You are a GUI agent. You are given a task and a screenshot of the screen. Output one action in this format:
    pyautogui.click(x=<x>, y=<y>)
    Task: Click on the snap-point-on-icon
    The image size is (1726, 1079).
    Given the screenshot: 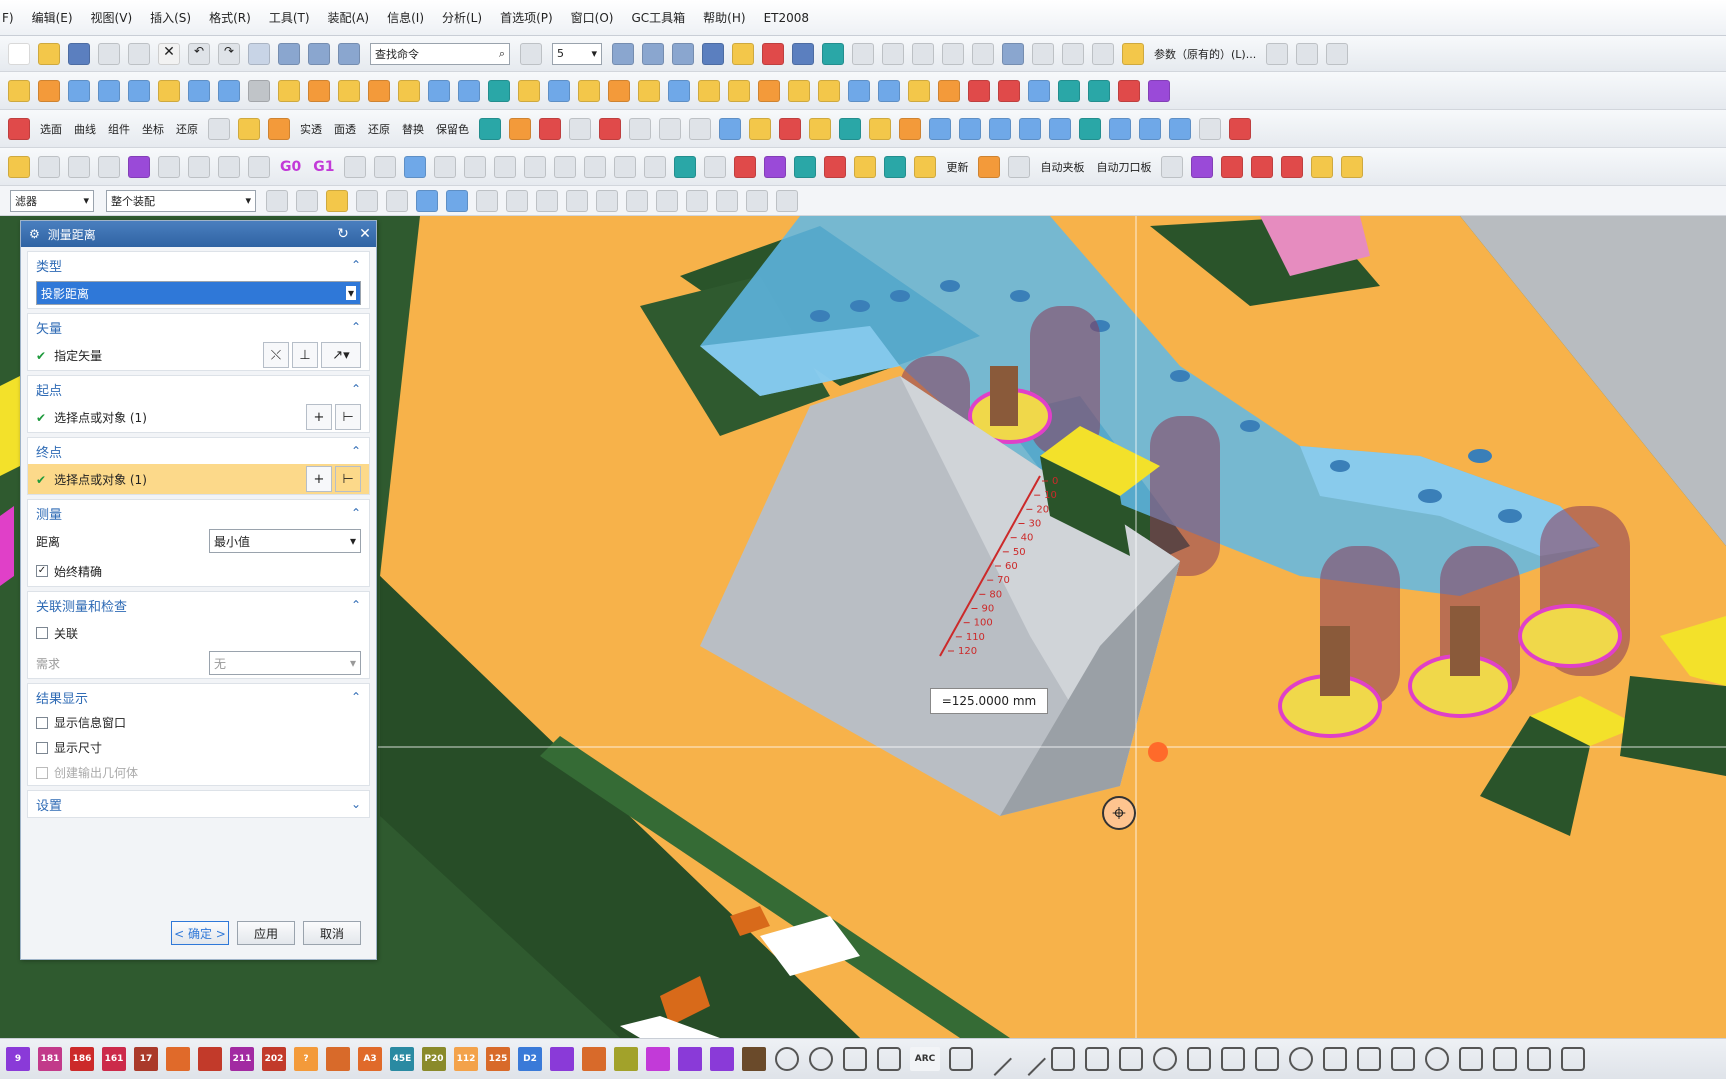 What is the action you would take?
    pyautogui.click(x=667, y=200)
    